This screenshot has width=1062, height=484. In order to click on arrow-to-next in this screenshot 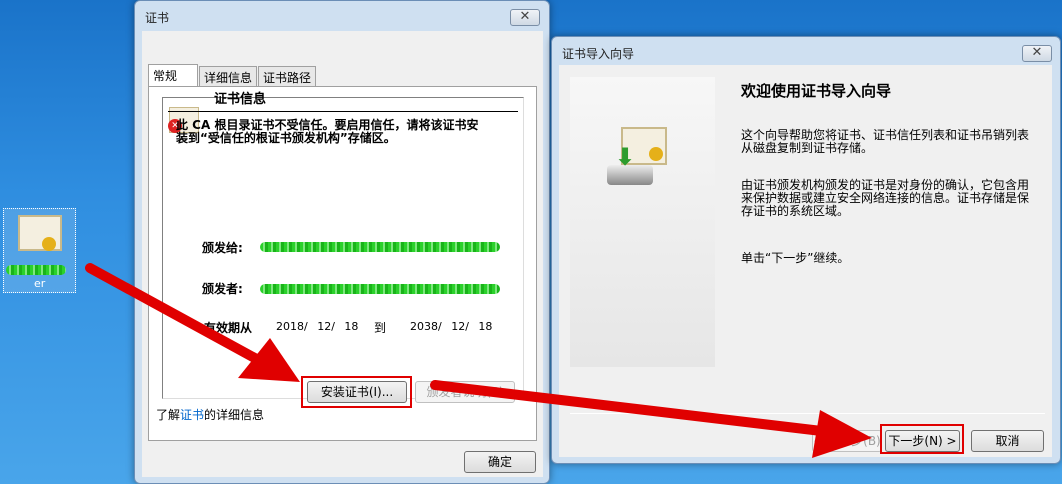, I will do `click(651, 419)`.